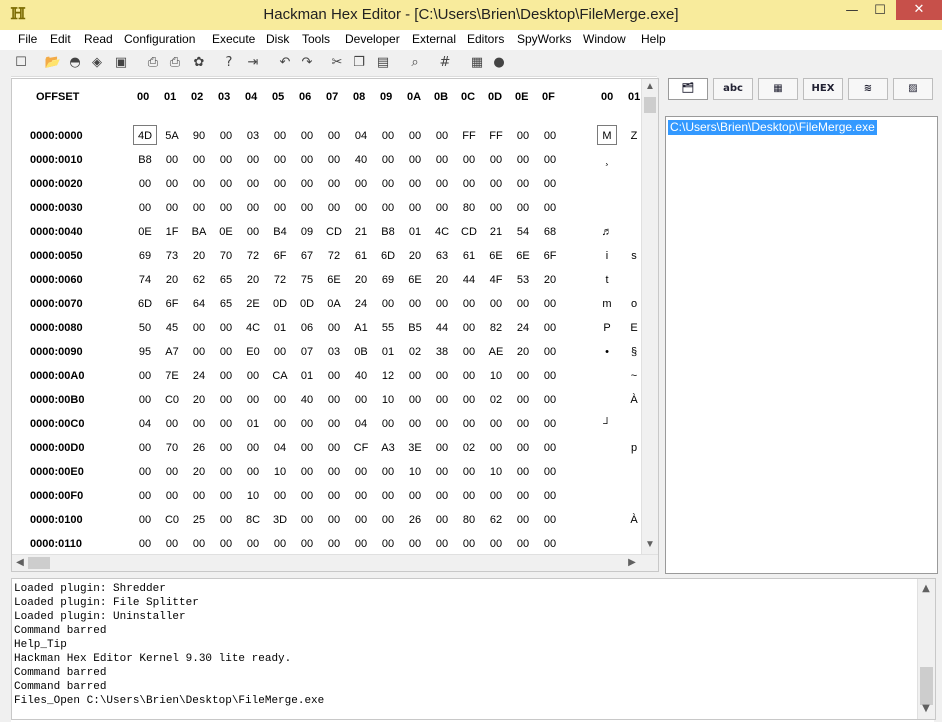 The height and width of the screenshot is (722, 942). I want to click on hex-vertical-scroll-thumb, so click(650, 105).